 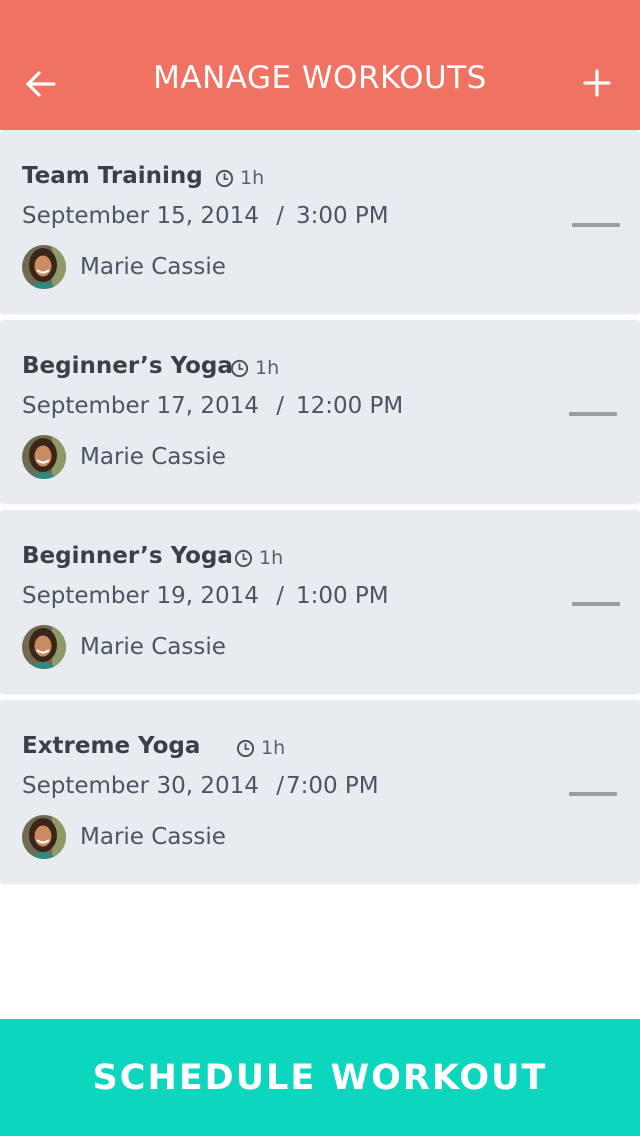 I want to click on workout-name: Extreme Yoga, so click(x=111, y=746).